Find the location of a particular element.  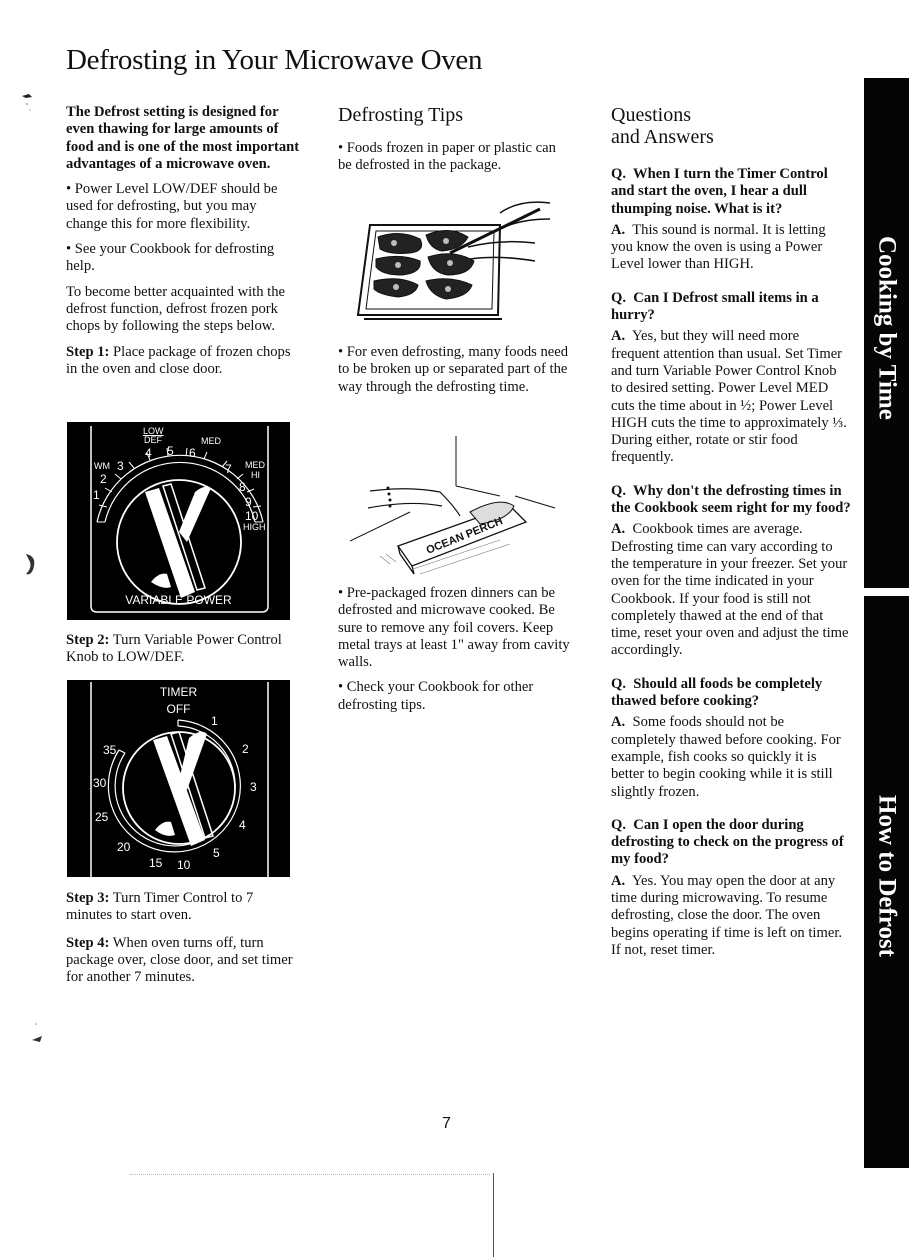

dial-label-hi: HI is located at coordinates (255, 475).